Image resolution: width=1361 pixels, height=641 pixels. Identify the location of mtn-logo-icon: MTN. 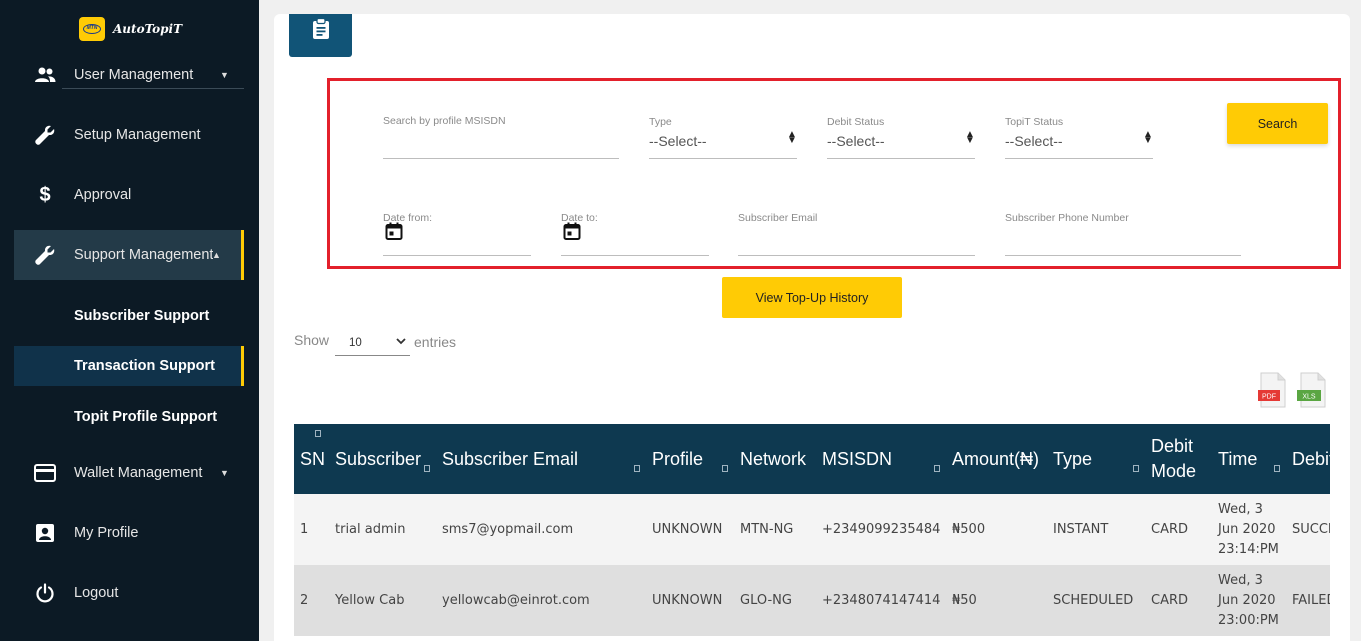
(92, 29).